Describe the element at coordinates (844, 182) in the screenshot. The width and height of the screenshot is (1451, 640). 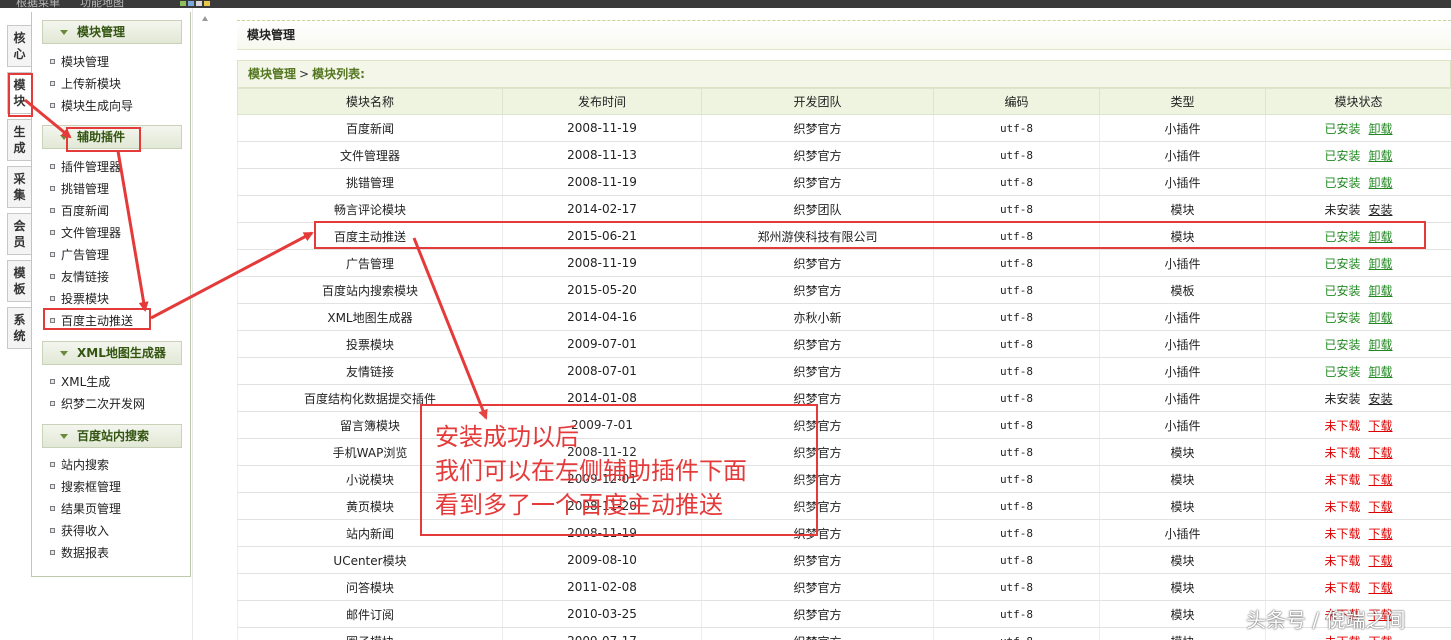
I see `table-row: 挑错管理 2008-11-19 织梦官方 utf-8 小插件 已安装 卸载` at that location.